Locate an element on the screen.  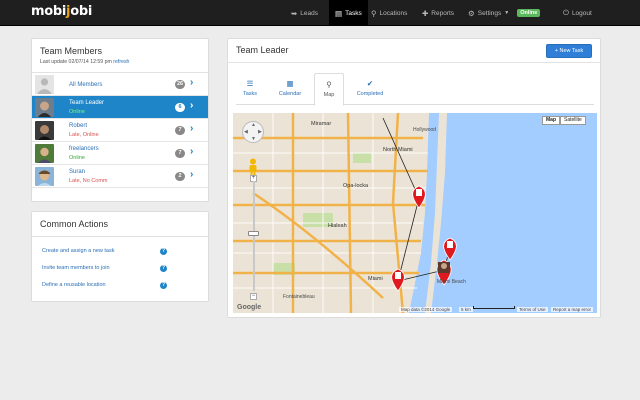
zoom-out-button: − is located at coordinates (253, 296).